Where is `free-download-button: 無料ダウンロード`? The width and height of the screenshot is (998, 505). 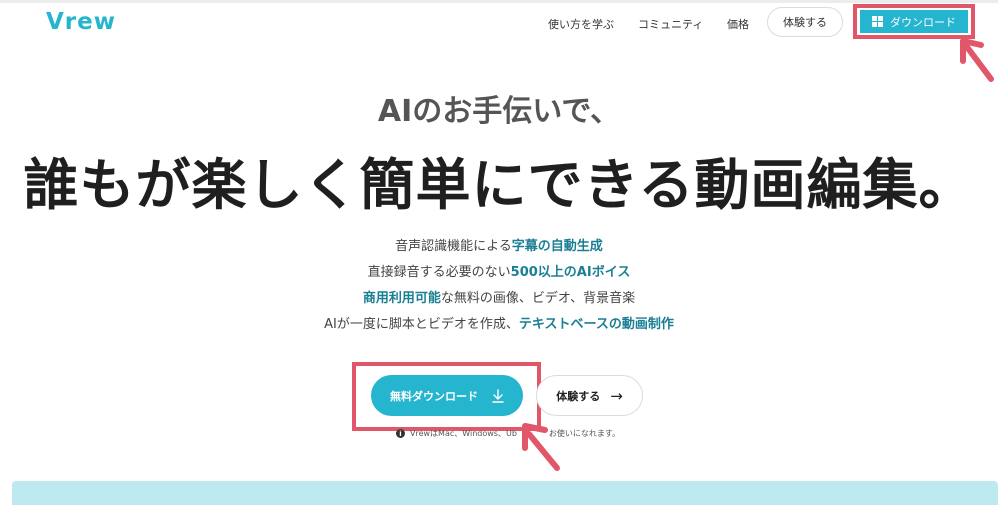 free-download-button: 無料ダウンロード is located at coordinates (447, 395).